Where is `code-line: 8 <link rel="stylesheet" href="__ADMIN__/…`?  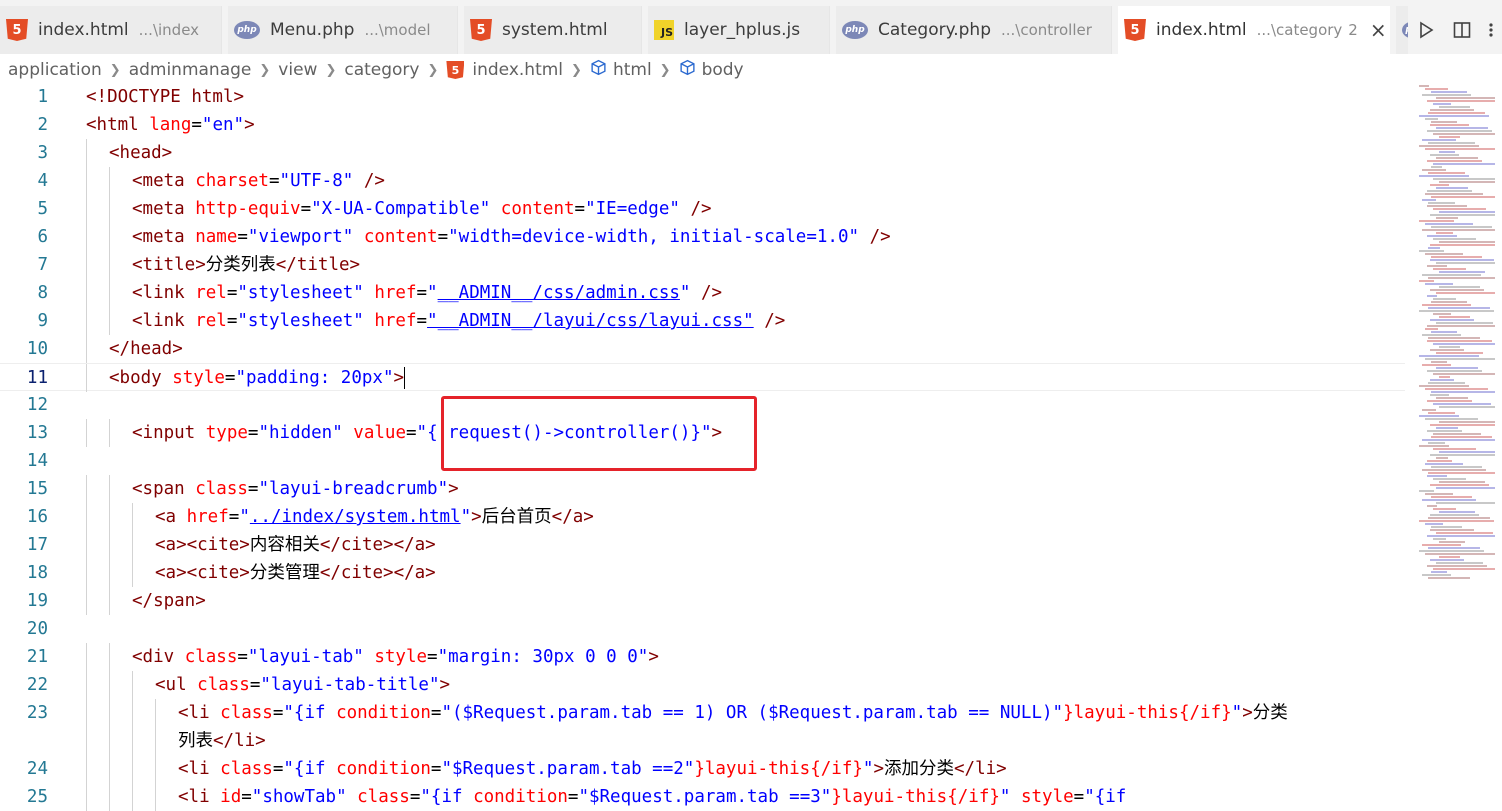
code-line: 8 <link rel="stylesheet" href="__ADMIN__/… is located at coordinates (702, 293).